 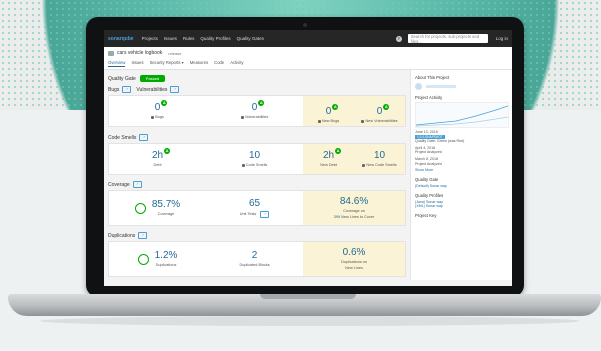 What do you see at coordinates (140, 208) in the screenshot?
I see `coverage-donut-icon` at bounding box center [140, 208].